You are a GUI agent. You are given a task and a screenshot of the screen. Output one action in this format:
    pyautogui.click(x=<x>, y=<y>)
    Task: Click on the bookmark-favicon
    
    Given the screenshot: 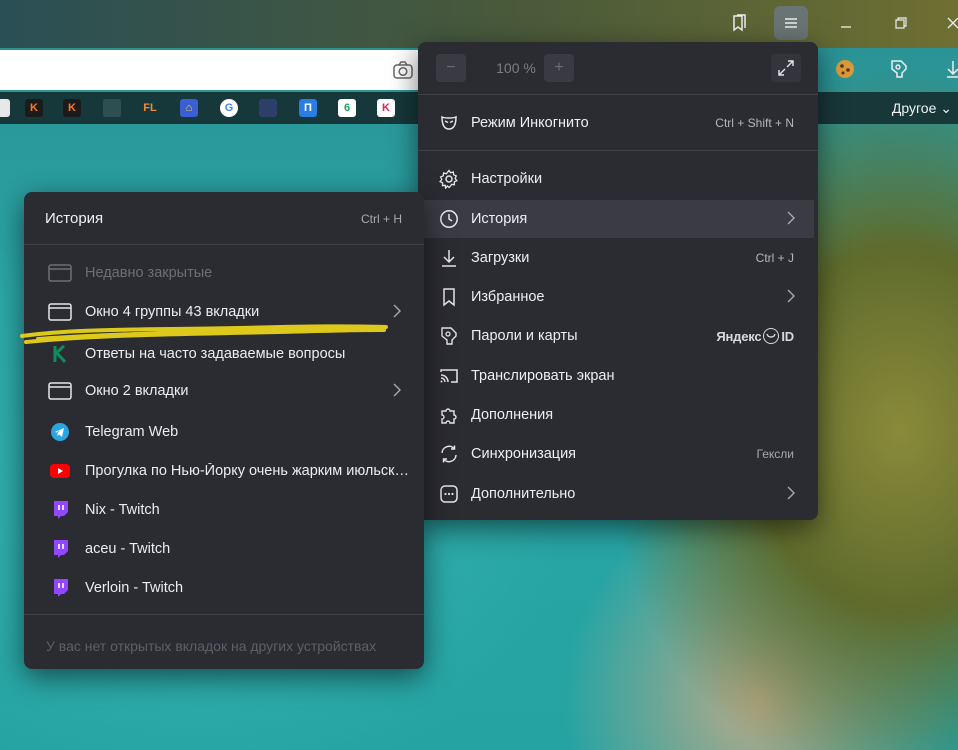 What is the action you would take?
    pyautogui.click(x=5, y=108)
    